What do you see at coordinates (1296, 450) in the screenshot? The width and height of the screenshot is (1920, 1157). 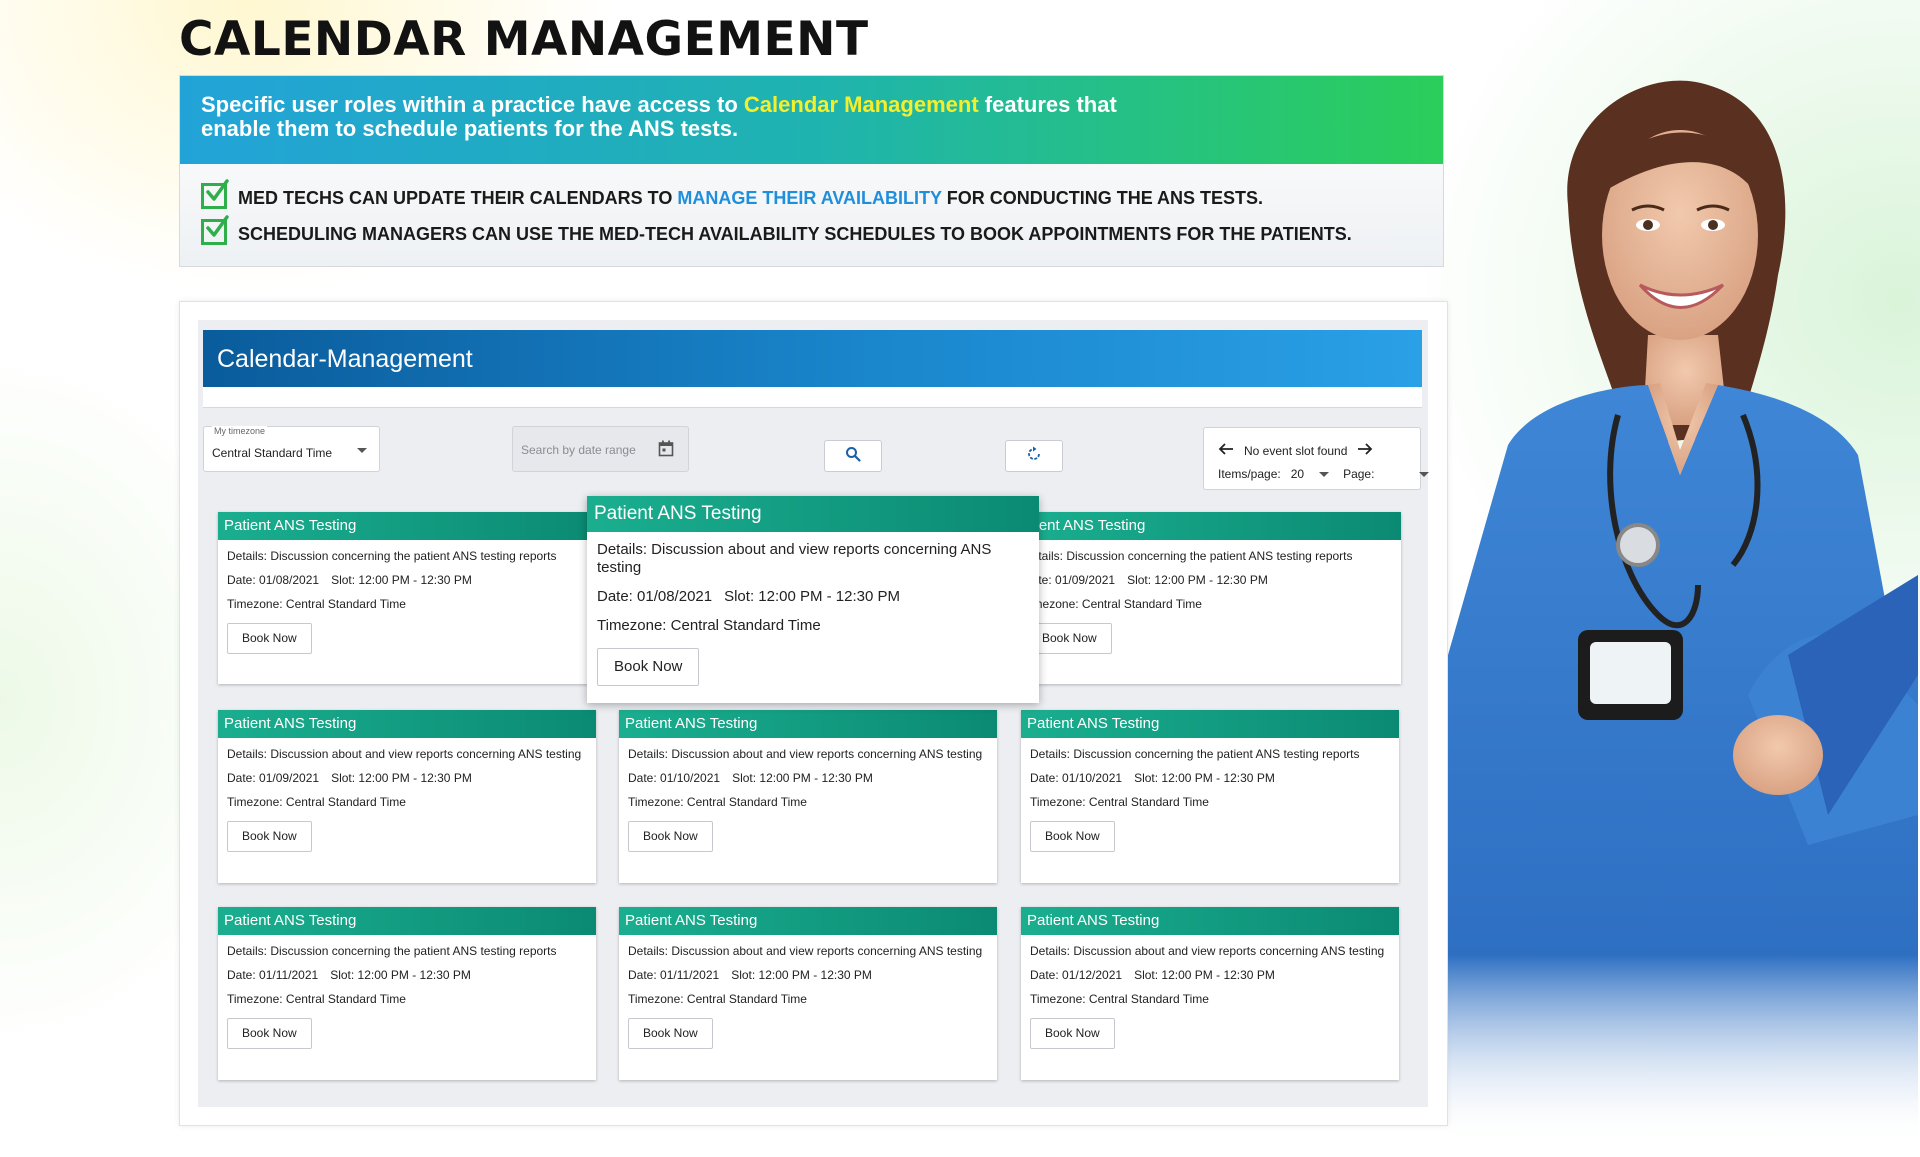 I see `pagination-status: No event slot found` at bounding box center [1296, 450].